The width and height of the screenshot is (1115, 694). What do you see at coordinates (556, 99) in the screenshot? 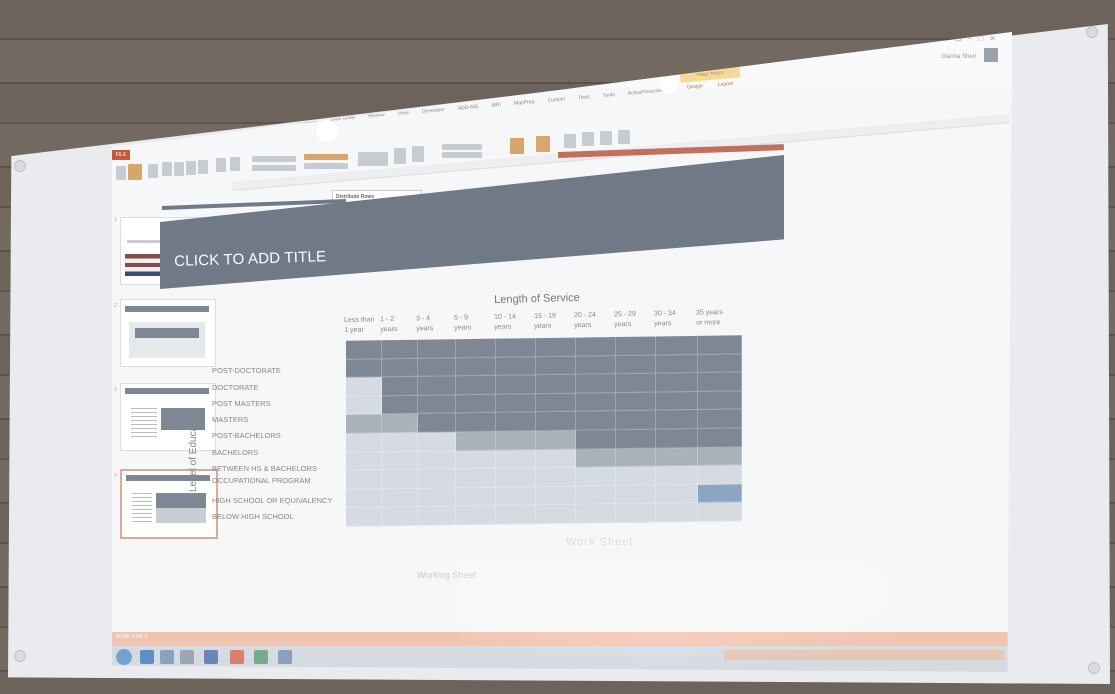
I see `tab-custom: Custom` at bounding box center [556, 99].